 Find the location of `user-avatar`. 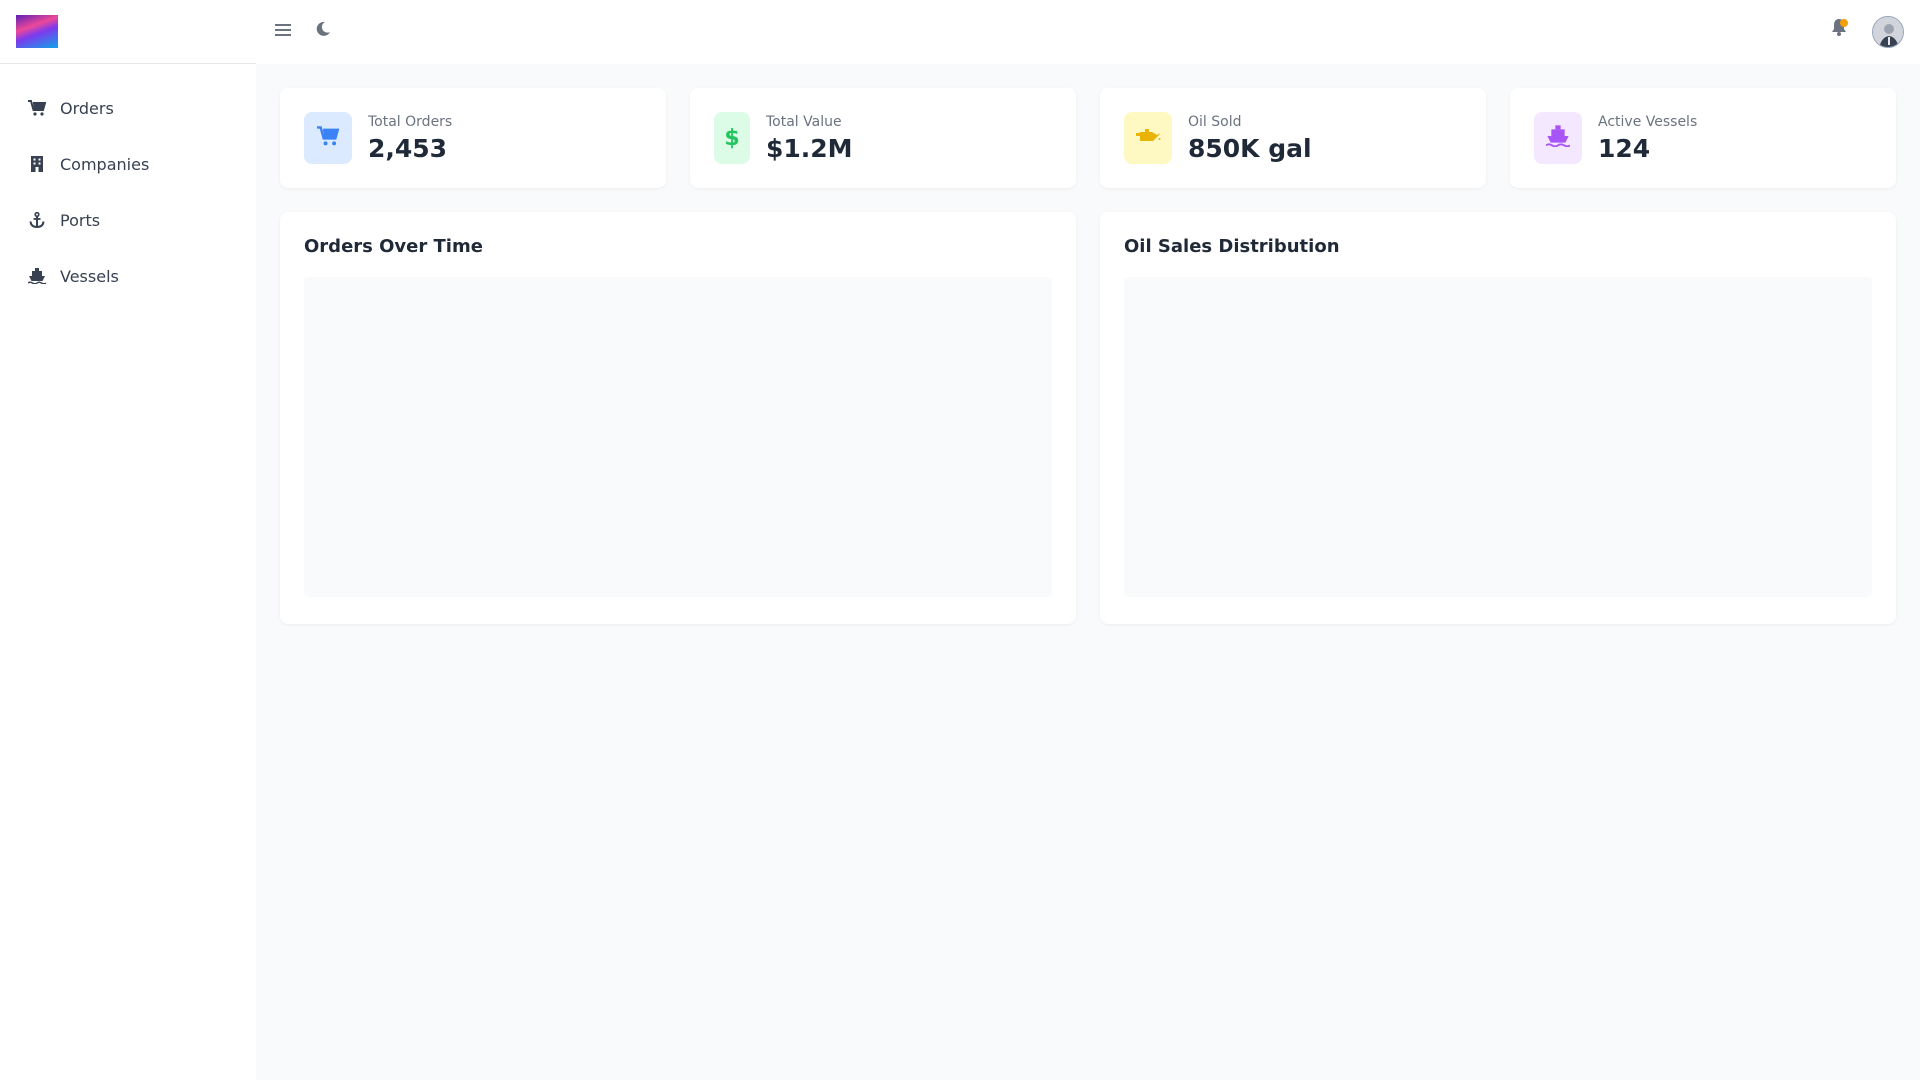

user-avatar is located at coordinates (1888, 32).